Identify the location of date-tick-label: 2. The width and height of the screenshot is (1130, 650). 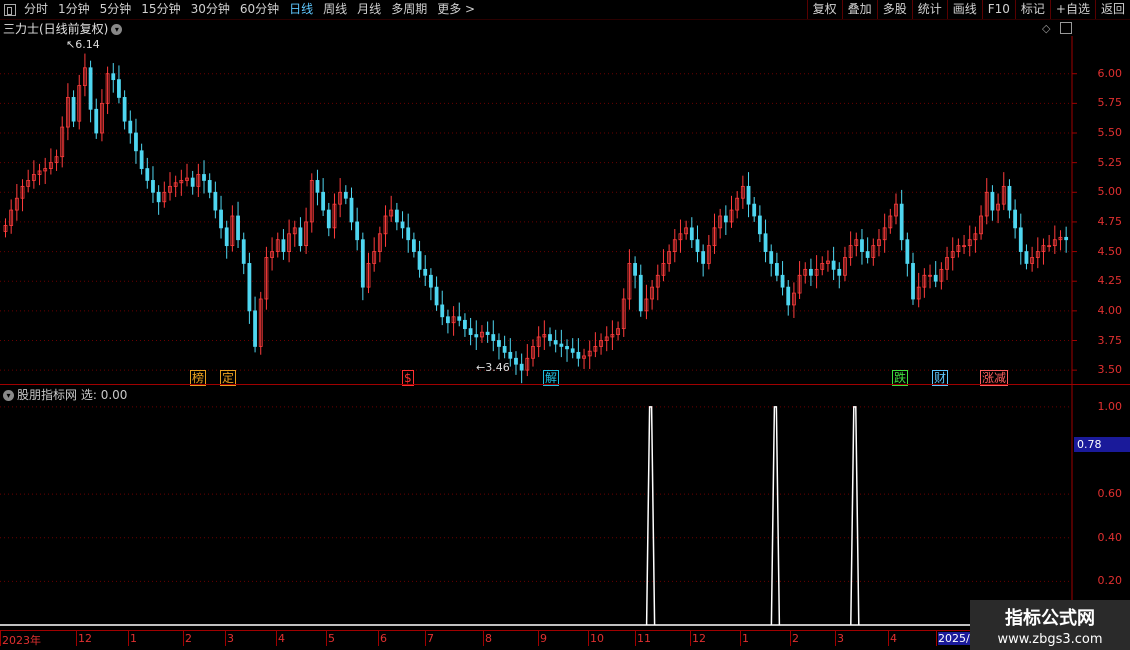
(795, 638).